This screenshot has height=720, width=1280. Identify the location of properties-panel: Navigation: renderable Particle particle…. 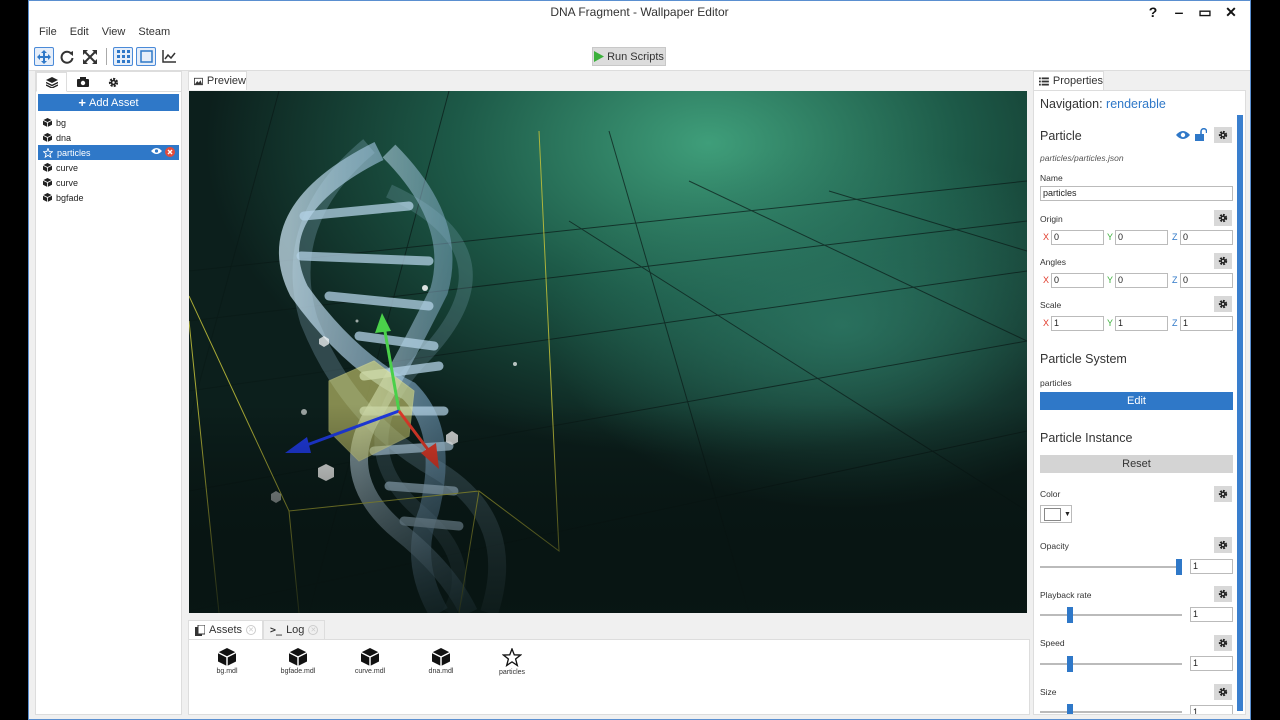
(1139, 402).